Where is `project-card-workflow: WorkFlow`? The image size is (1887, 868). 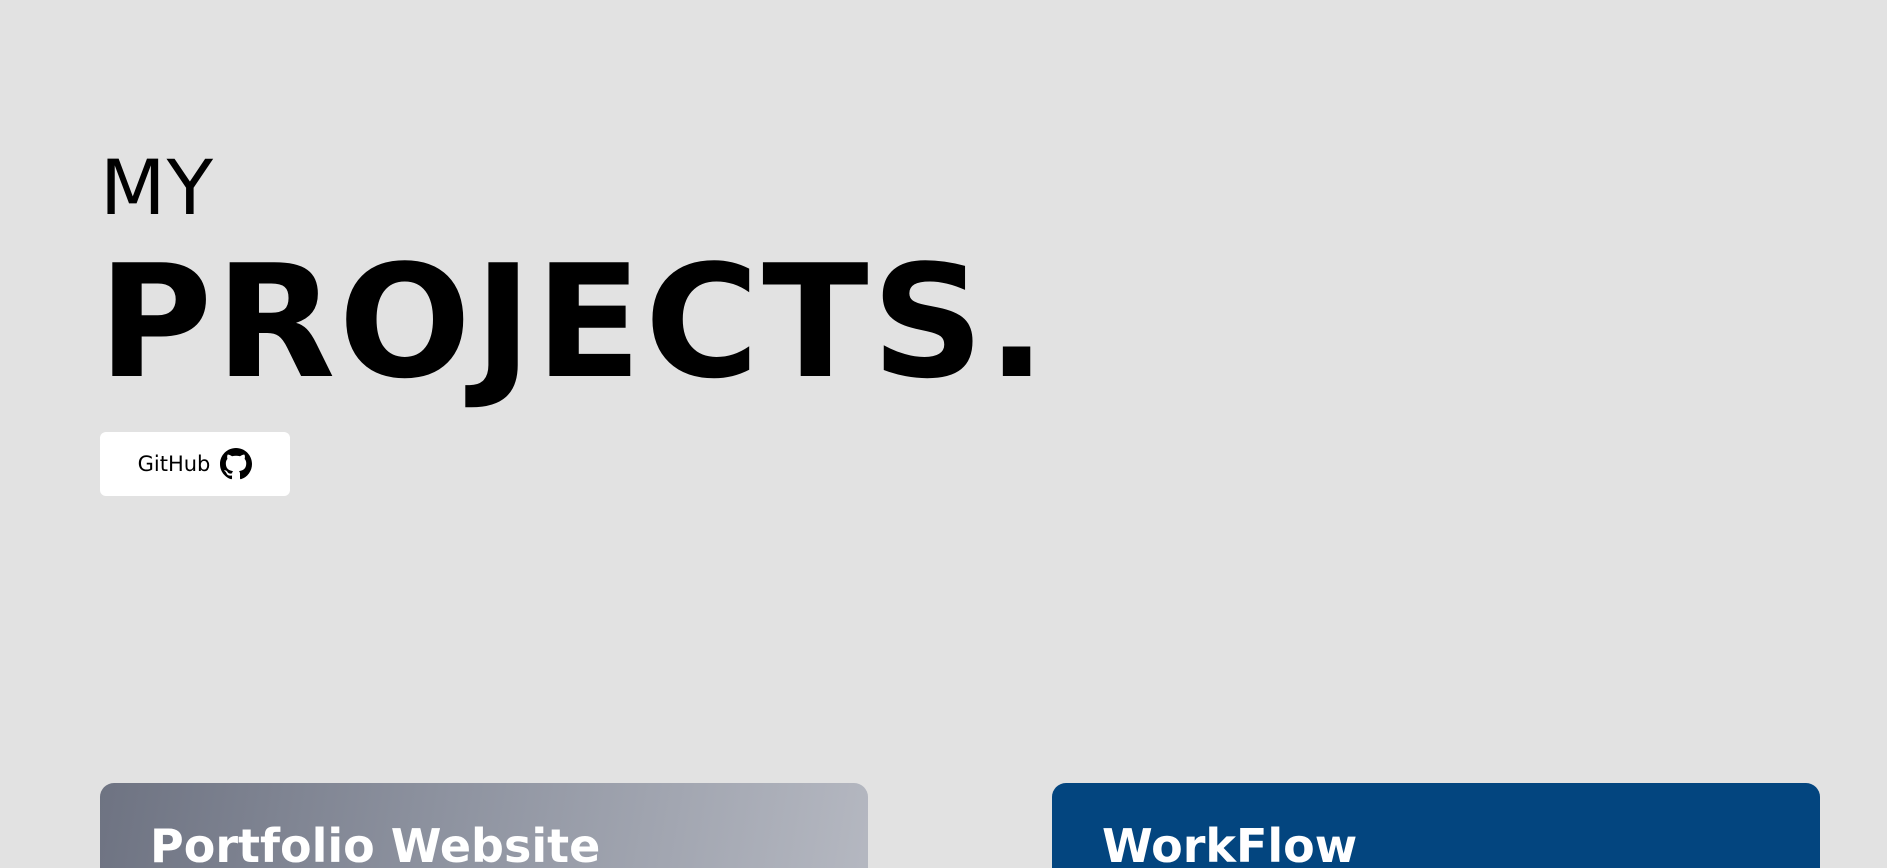
project-card-workflow: WorkFlow is located at coordinates (1436, 825).